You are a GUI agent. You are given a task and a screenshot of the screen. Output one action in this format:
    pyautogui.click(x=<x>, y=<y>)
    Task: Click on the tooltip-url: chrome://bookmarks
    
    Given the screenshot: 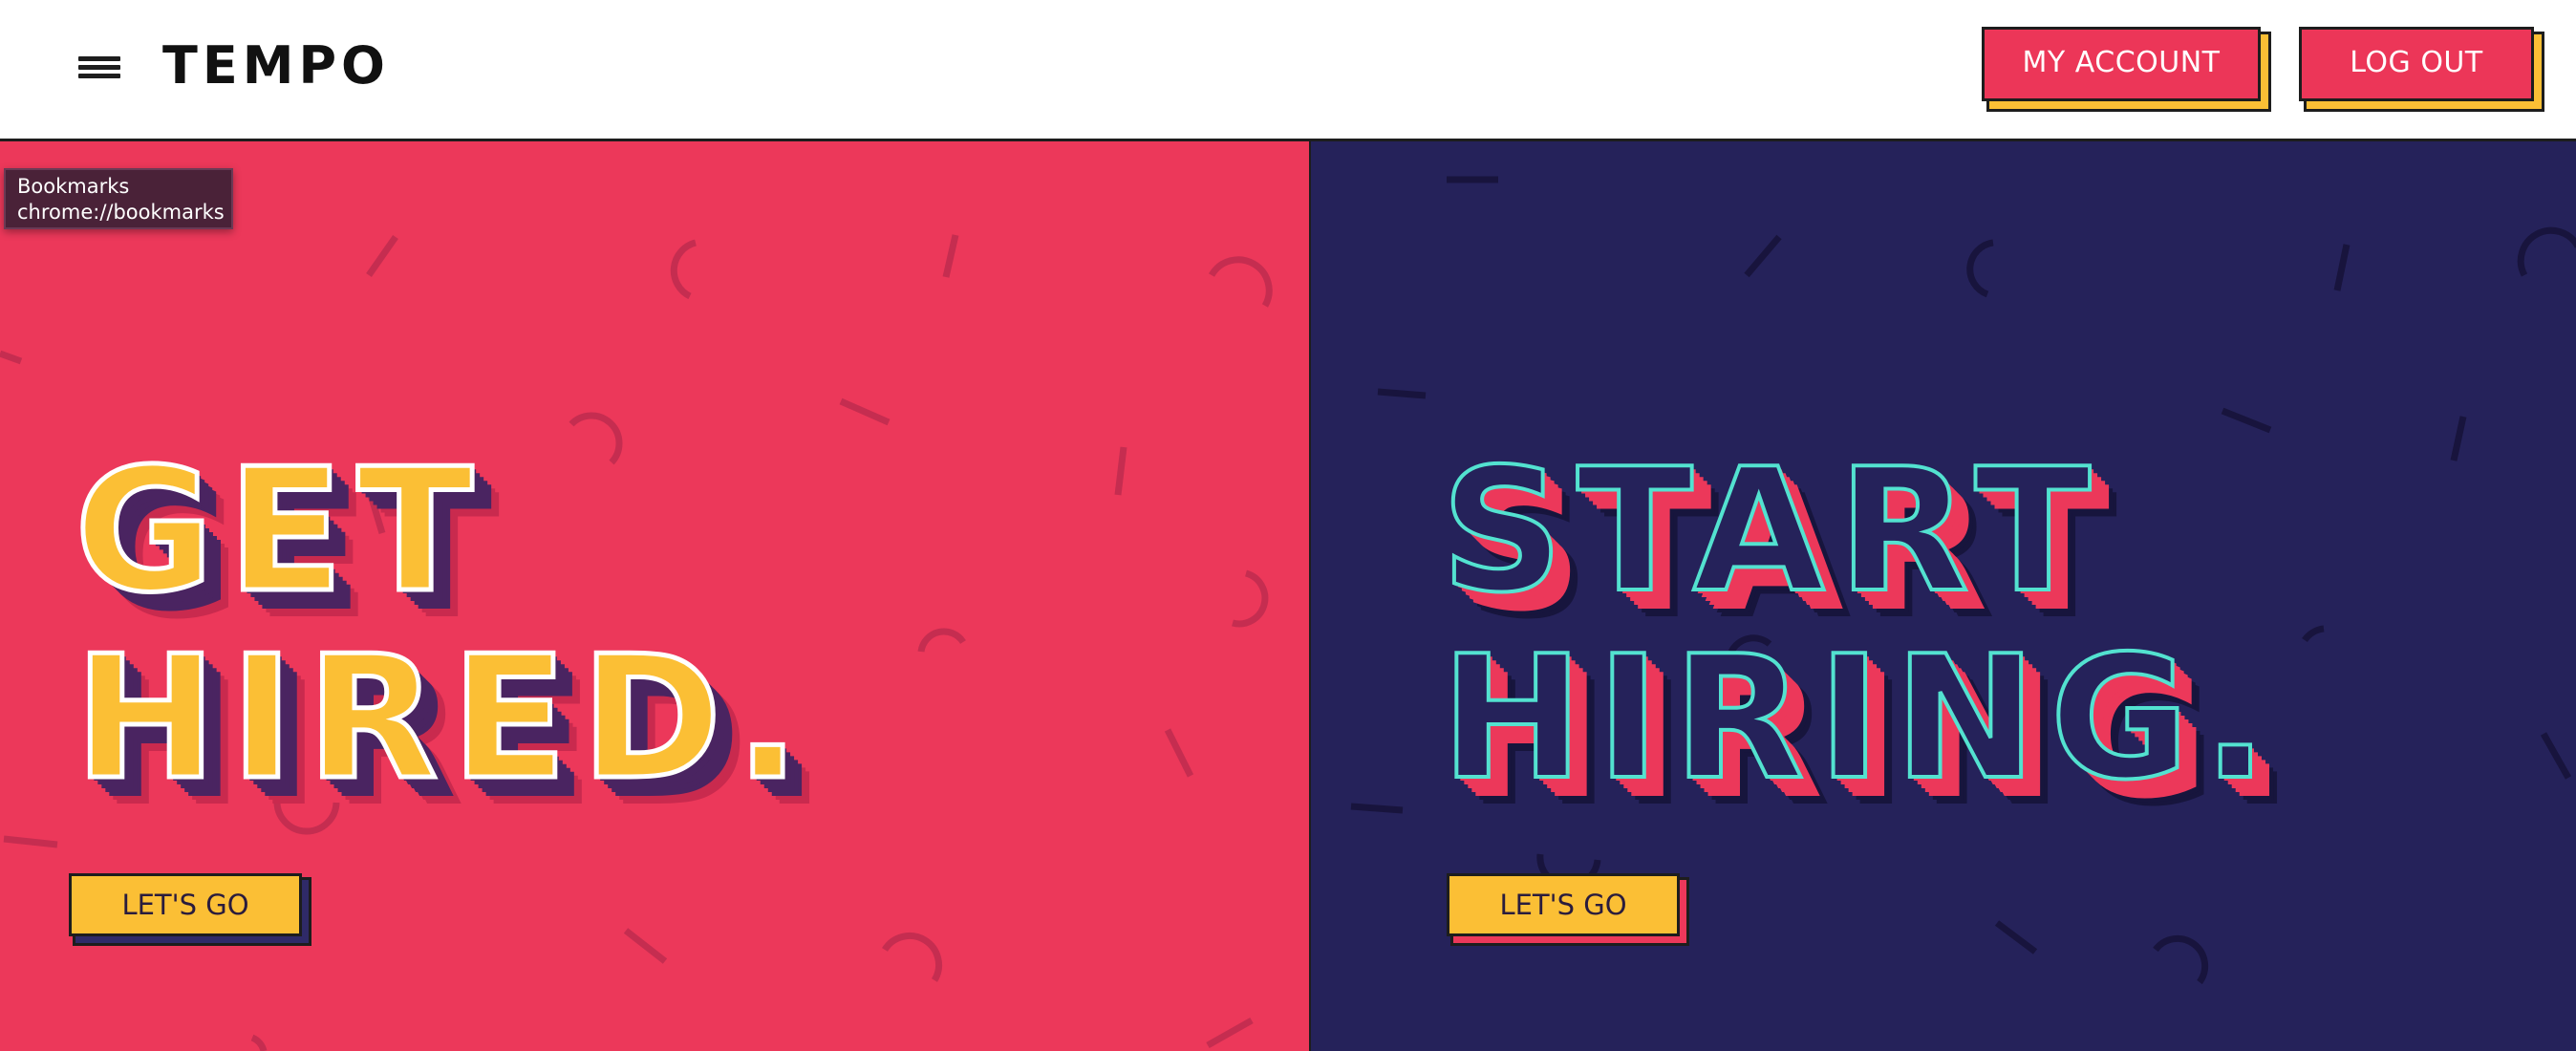 What is the action you would take?
    pyautogui.click(x=121, y=212)
    